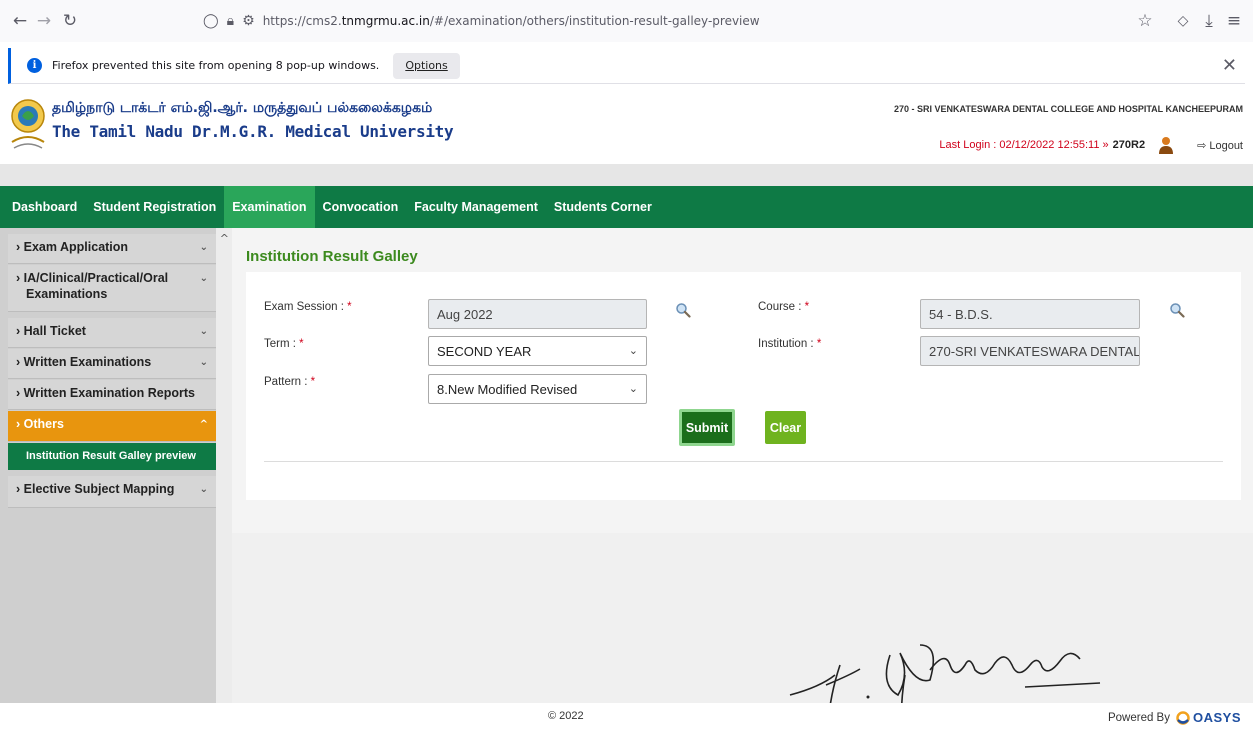 The image size is (1253, 730). What do you see at coordinates (1177, 310) in the screenshot?
I see `course-search-icon` at bounding box center [1177, 310].